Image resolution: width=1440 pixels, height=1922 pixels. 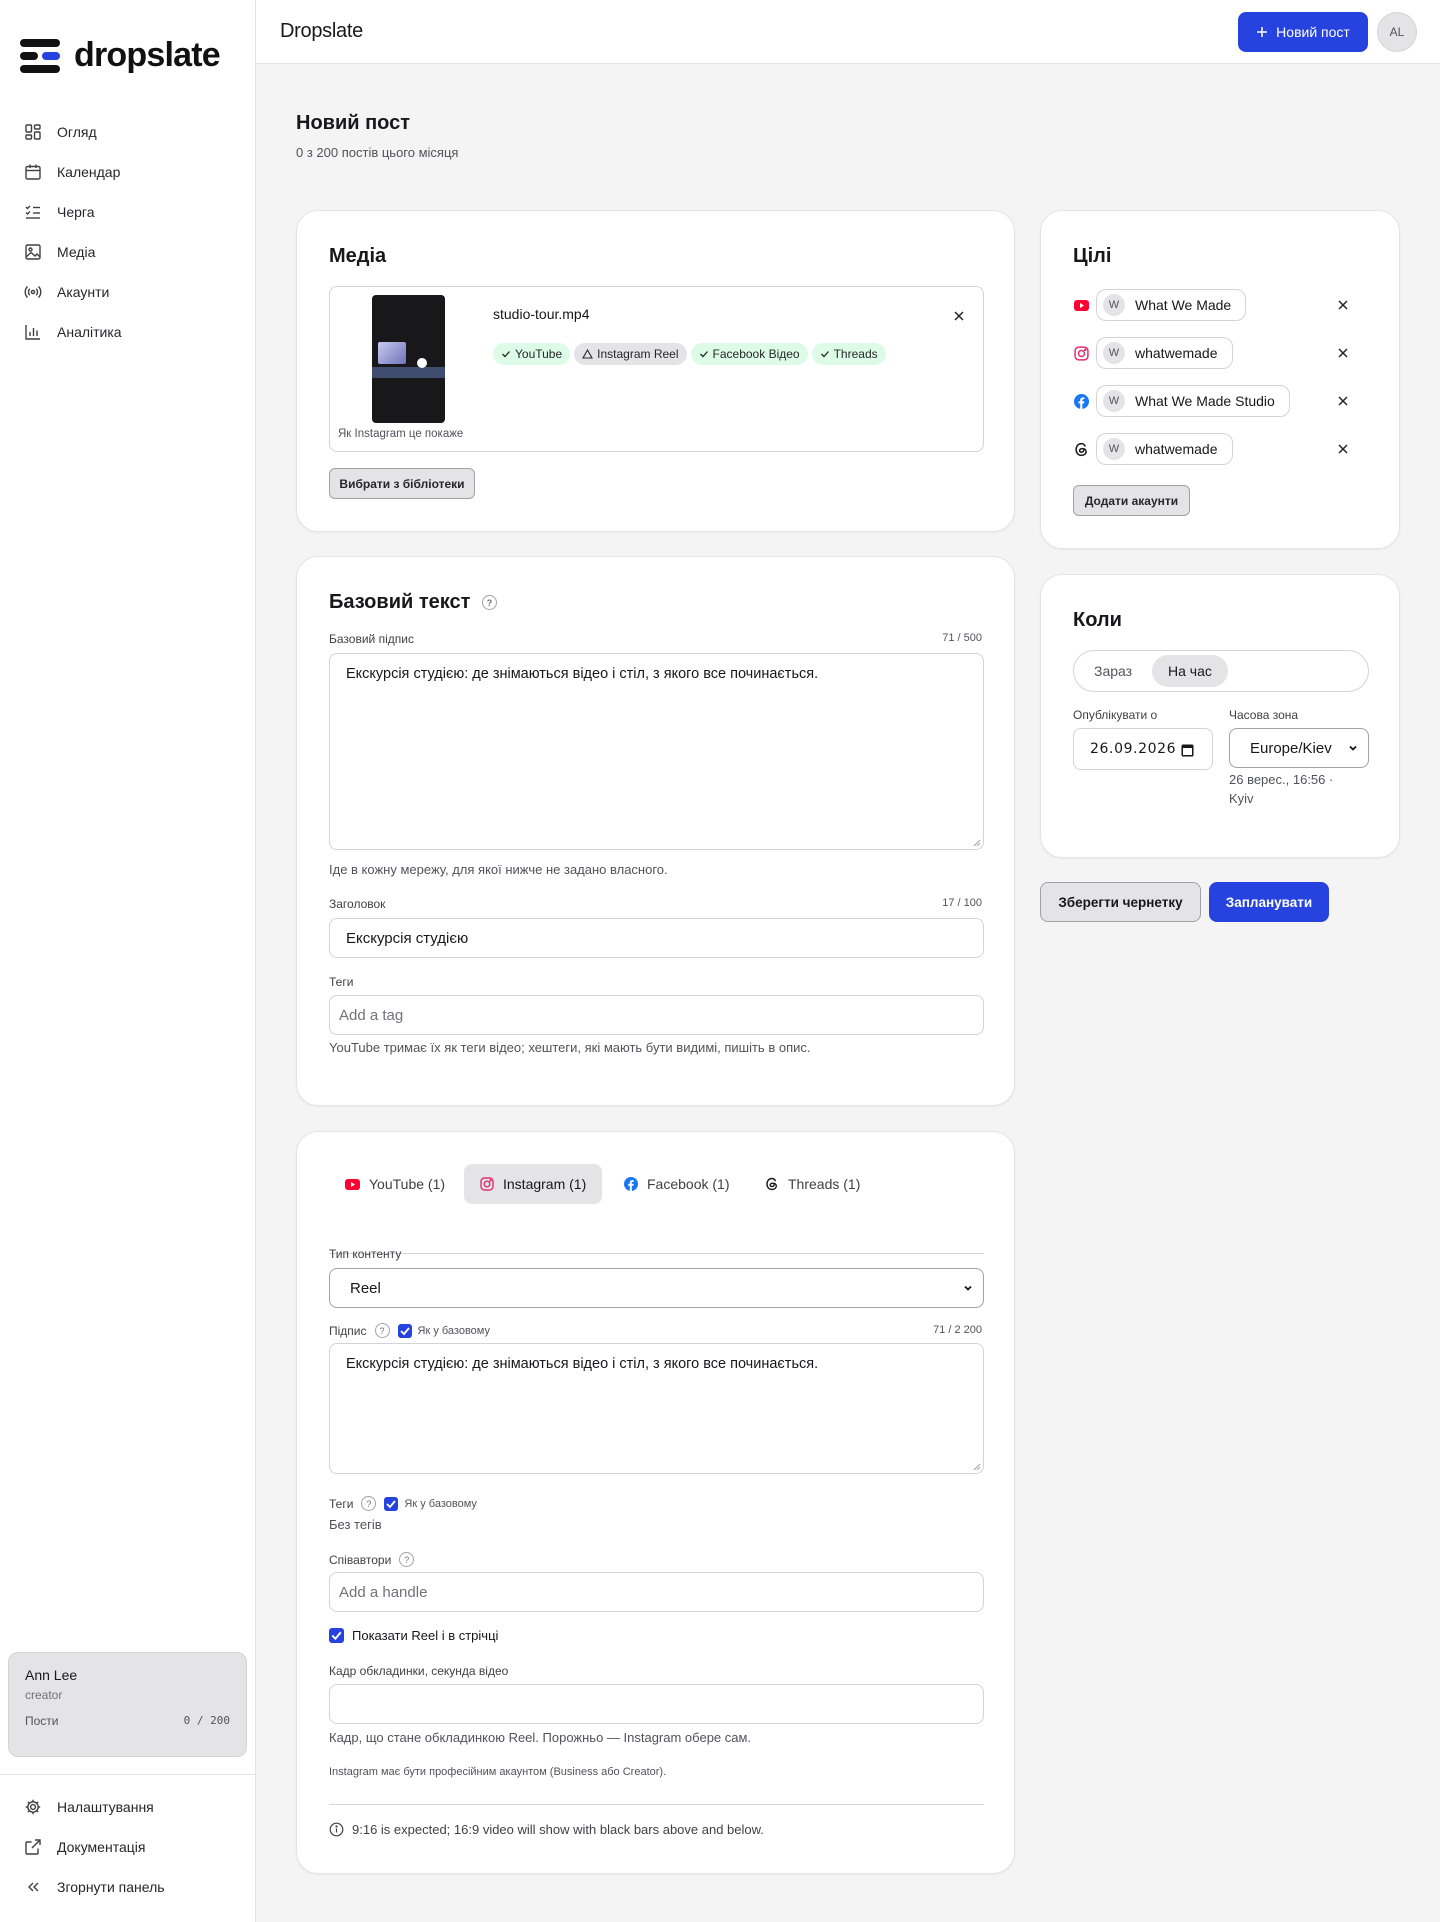 What do you see at coordinates (656, 1288) in the screenshot?
I see `content-type-select: Reel` at bounding box center [656, 1288].